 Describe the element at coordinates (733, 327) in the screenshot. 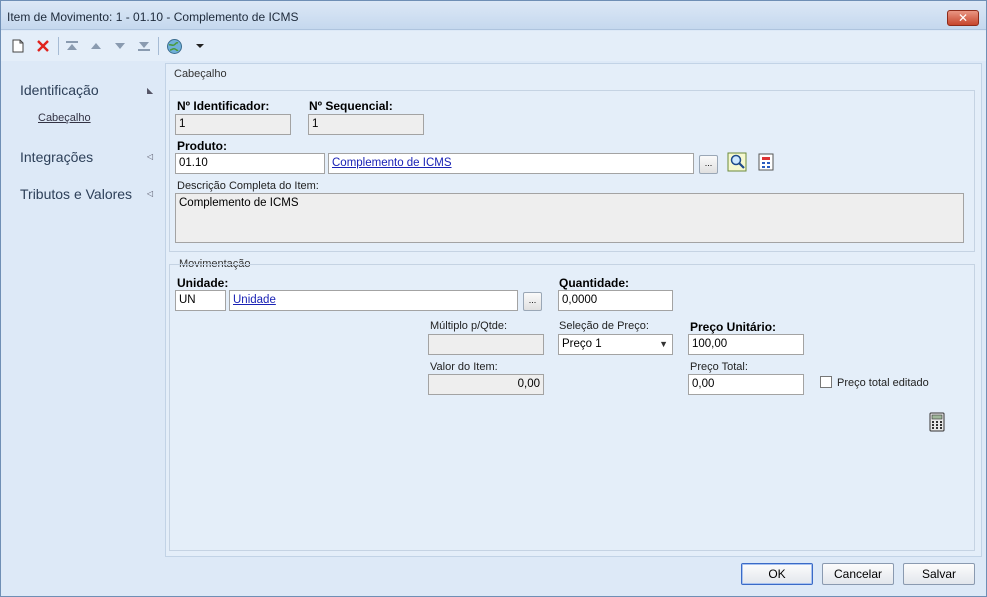

I see `label-preco-unitario: Preço Unitário:` at that location.